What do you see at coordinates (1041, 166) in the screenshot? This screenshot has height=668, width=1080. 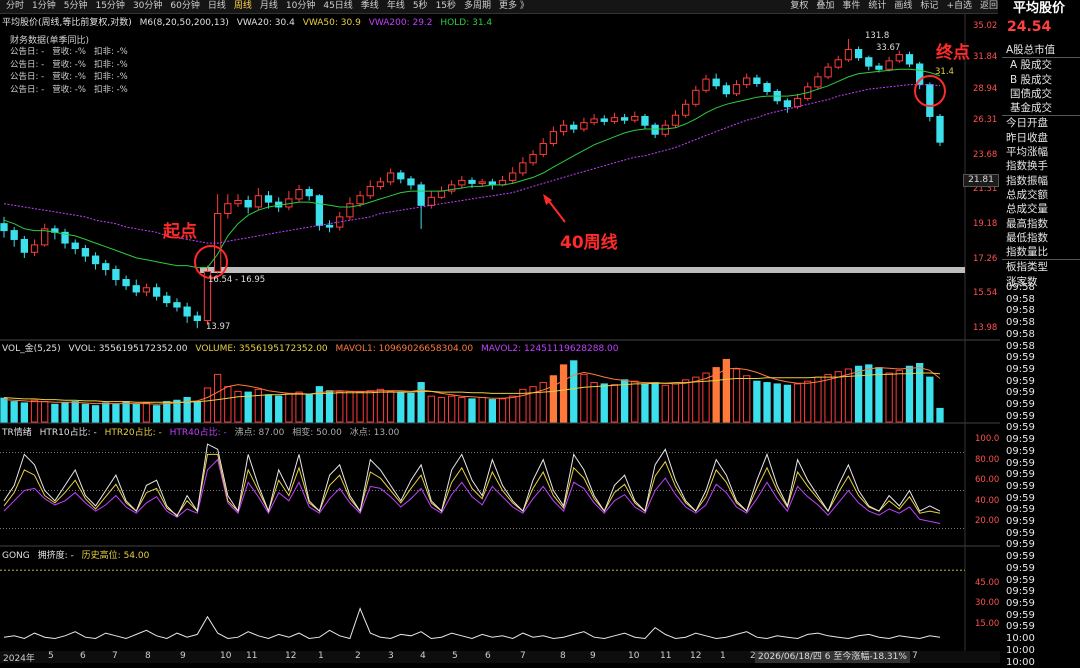 I see `side-menu-item: 指数换手` at bounding box center [1041, 166].